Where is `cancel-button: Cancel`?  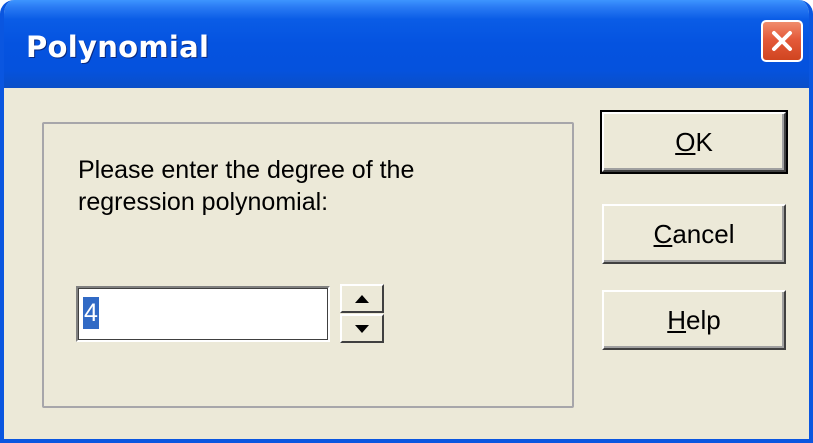
cancel-button: Cancel is located at coordinates (694, 234).